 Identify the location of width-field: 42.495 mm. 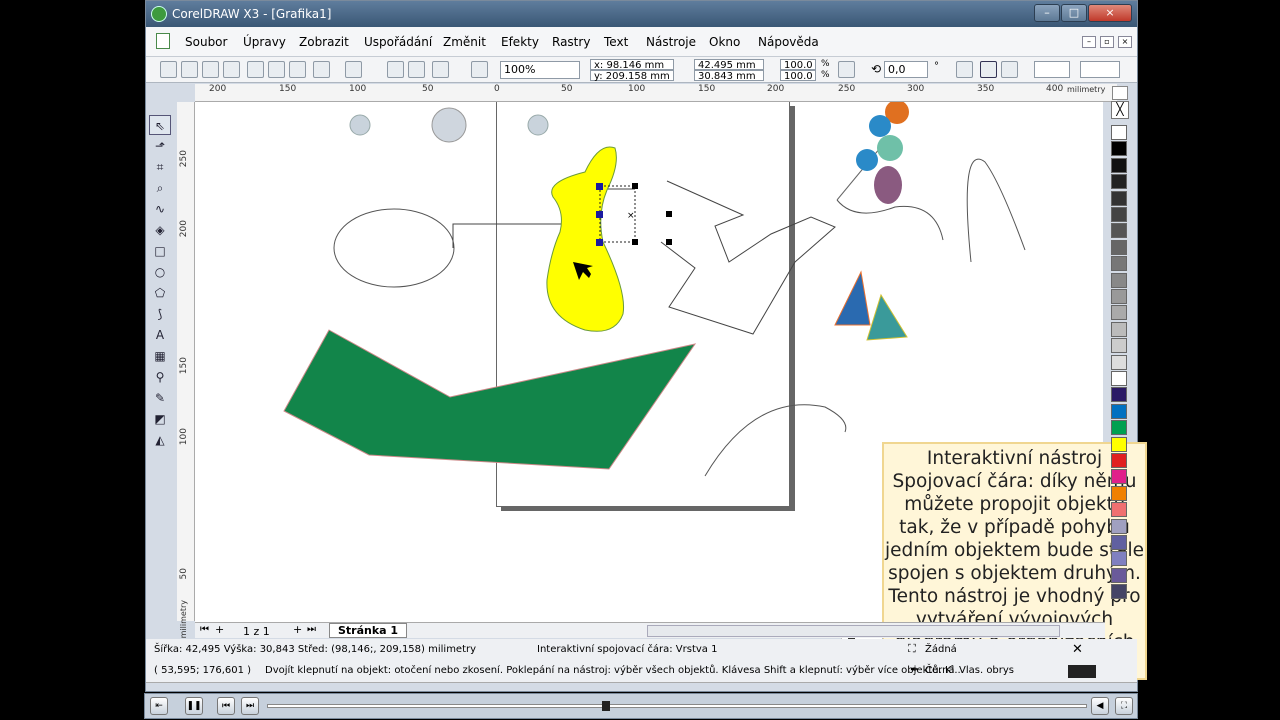
(729, 65).